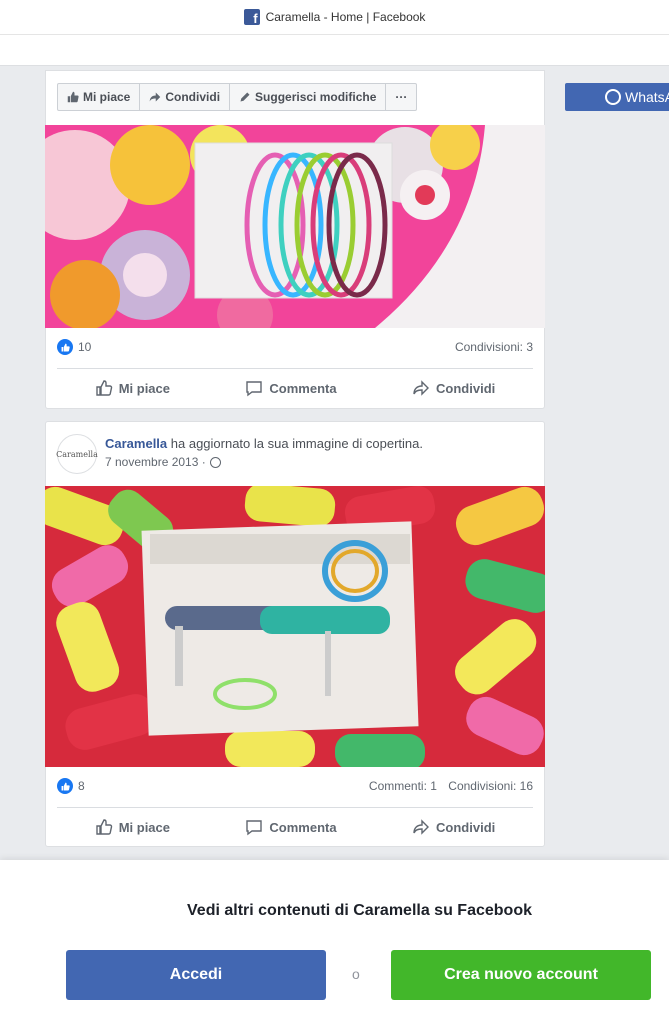  I want to click on post-2-share-button: Condividi, so click(453, 827).